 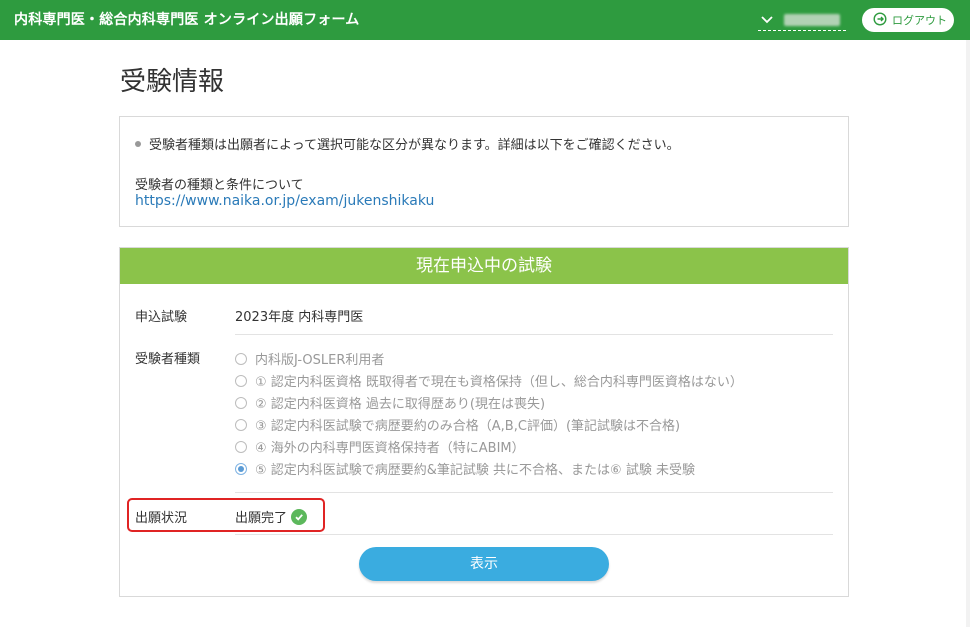 I want to click on examinee-type-option: ① 認定内科医資格 既取得者で現在も資格保持（但し、総合内科専門医資格はない）, so click(x=489, y=380).